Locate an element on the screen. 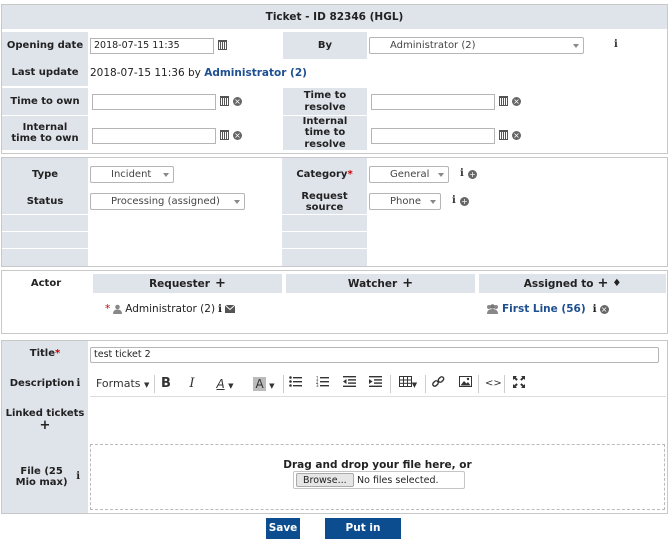 The height and width of the screenshot is (560, 670). image-icon is located at coordinates (465, 381).